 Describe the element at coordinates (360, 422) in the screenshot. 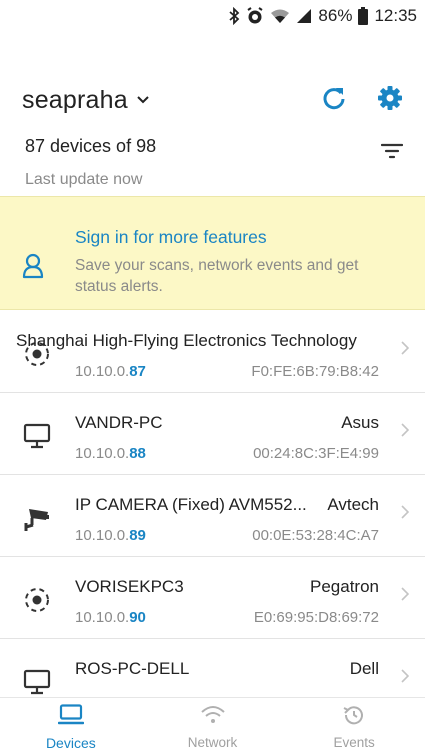

I see `device-vendor: Asus` at that location.